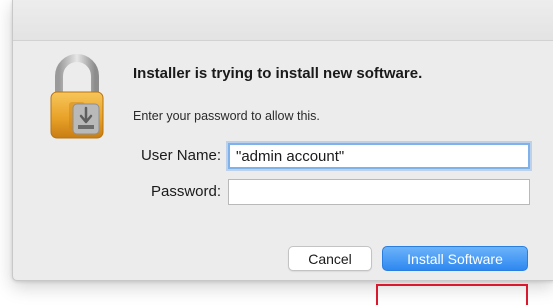  What do you see at coordinates (379, 192) in the screenshot?
I see `password-field` at bounding box center [379, 192].